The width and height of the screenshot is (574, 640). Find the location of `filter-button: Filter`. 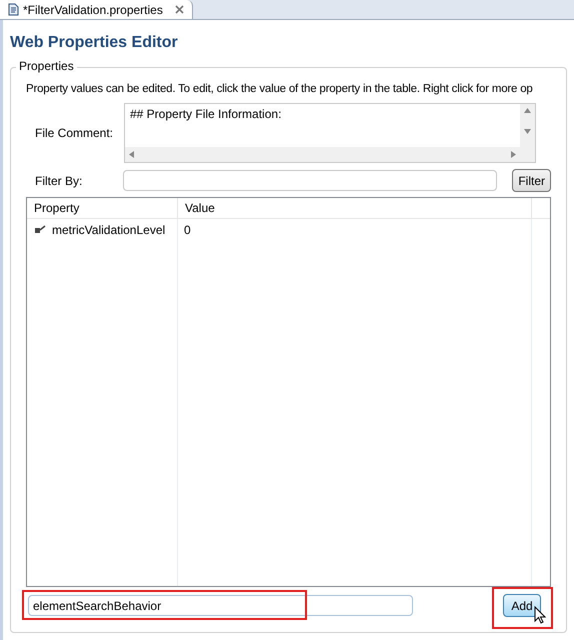

filter-button: Filter is located at coordinates (531, 180).